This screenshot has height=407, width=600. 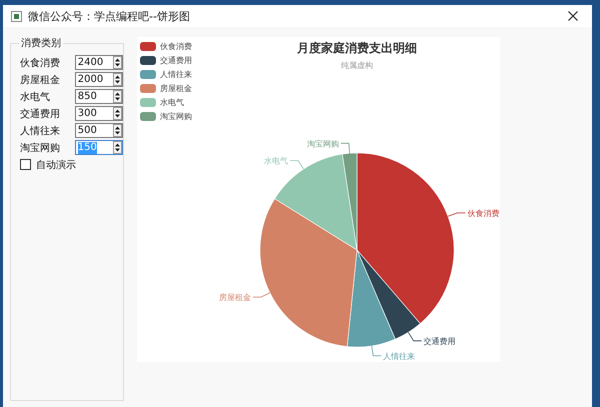 I want to click on legend-item: 伙食消费, so click(x=166, y=46).